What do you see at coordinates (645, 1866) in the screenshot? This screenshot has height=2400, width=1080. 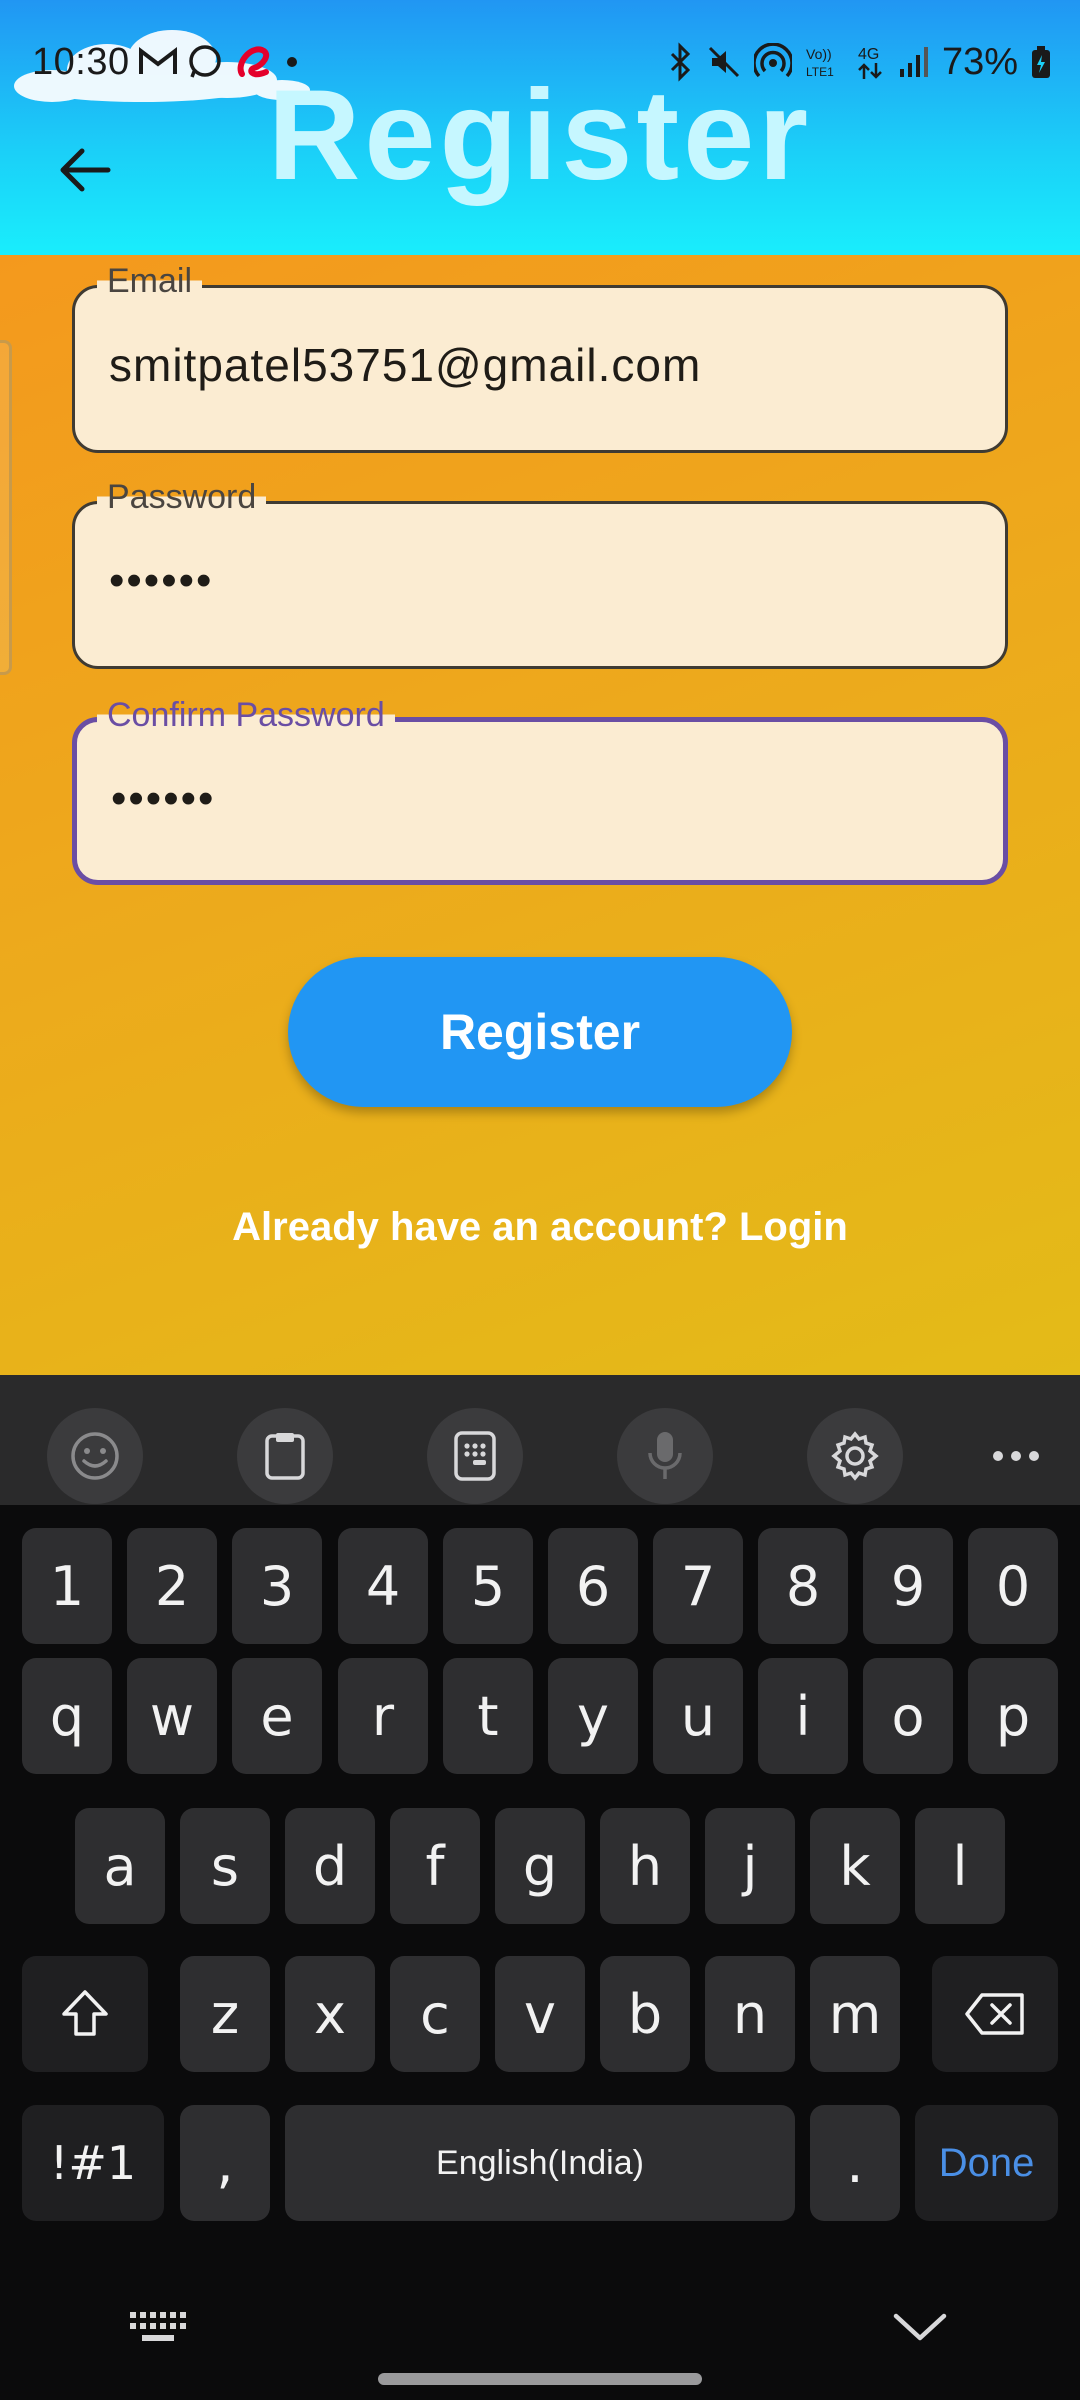 I see `key-h: h` at bounding box center [645, 1866].